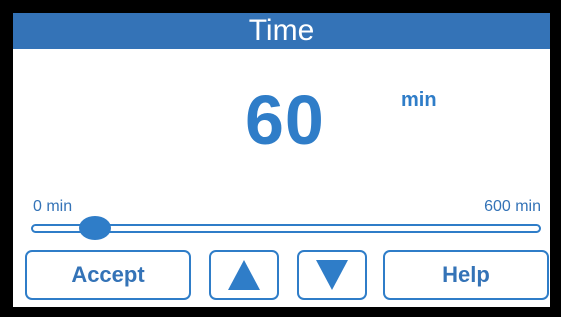  What do you see at coordinates (285, 120) in the screenshot?
I see `time-value: 60` at bounding box center [285, 120].